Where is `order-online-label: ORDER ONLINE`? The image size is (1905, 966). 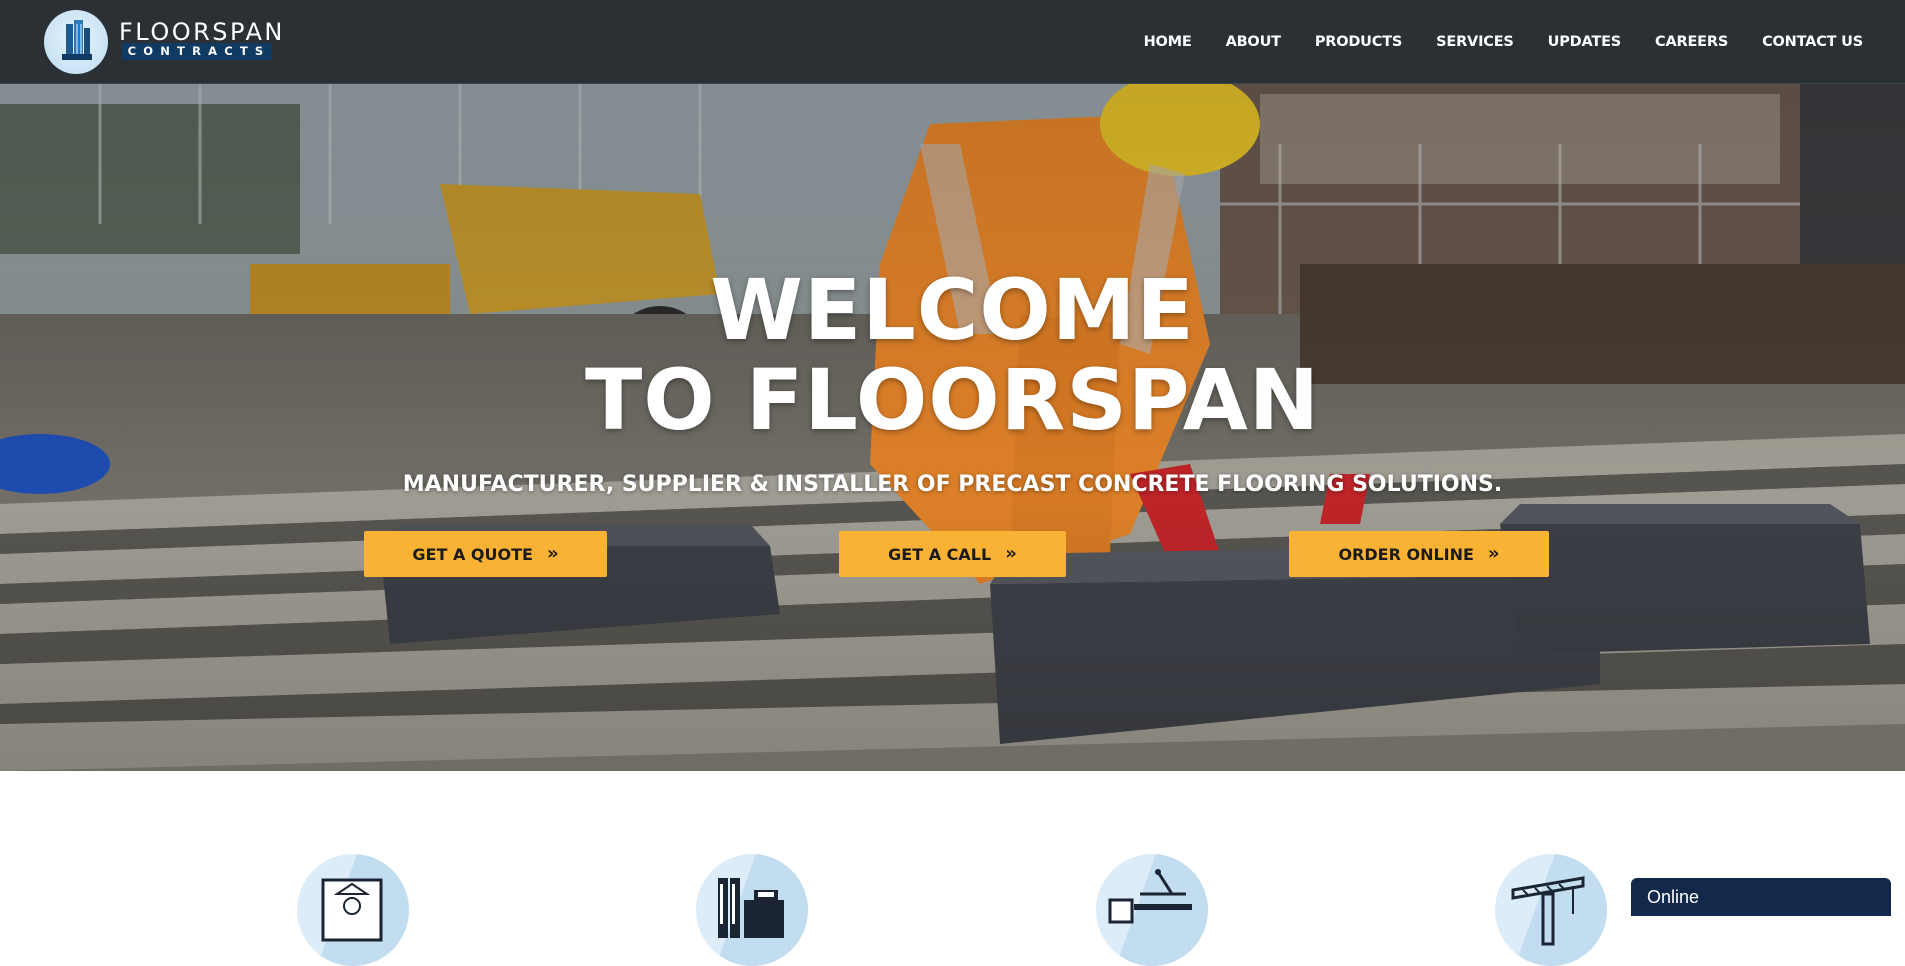
order-online-label: ORDER ONLINE is located at coordinates (1406, 554).